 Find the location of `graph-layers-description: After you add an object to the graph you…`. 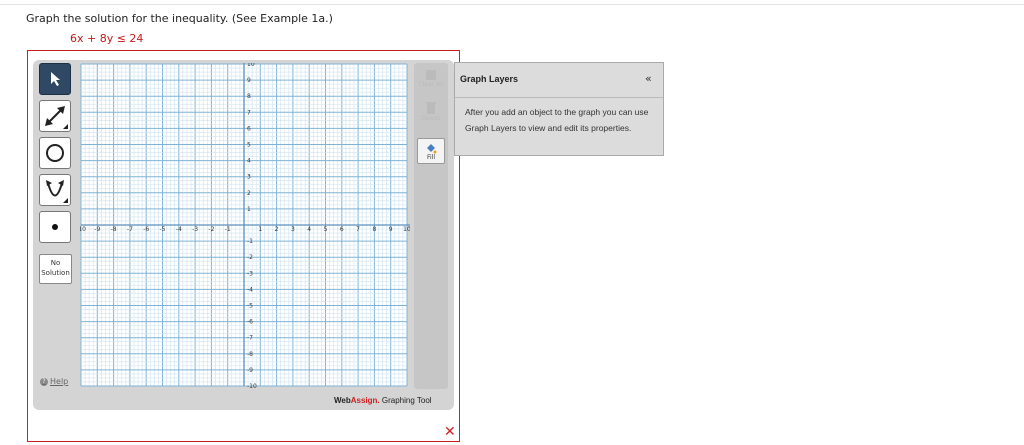

graph-layers-description: After you add an object to the graph you… is located at coordinates (557, 120).